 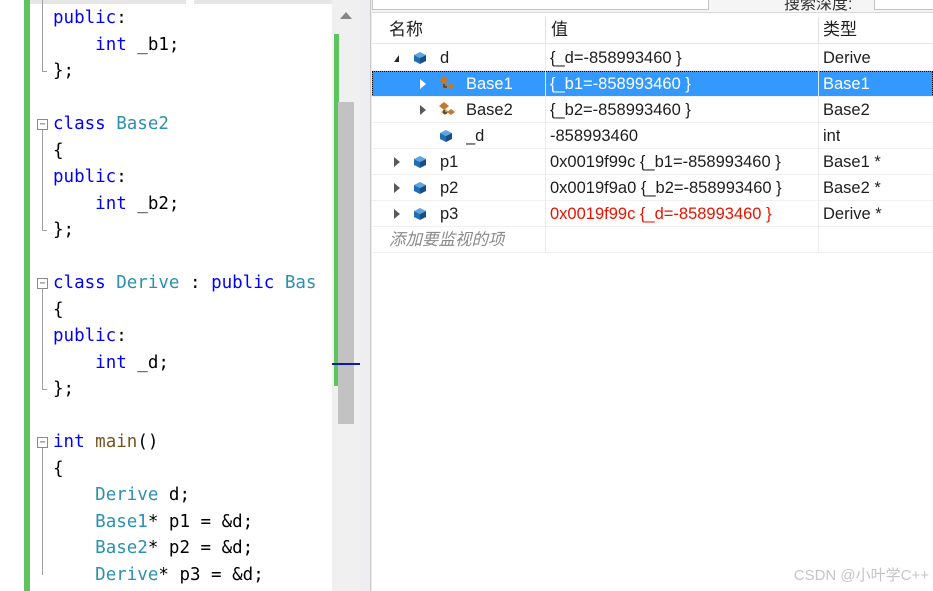 I want to click on watch-name-cell: p3, so click(x=449, y=214).